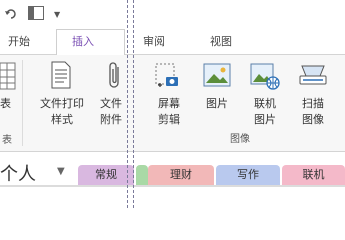  I want to click on scan-label-1: 扫描, so click(313, 103).